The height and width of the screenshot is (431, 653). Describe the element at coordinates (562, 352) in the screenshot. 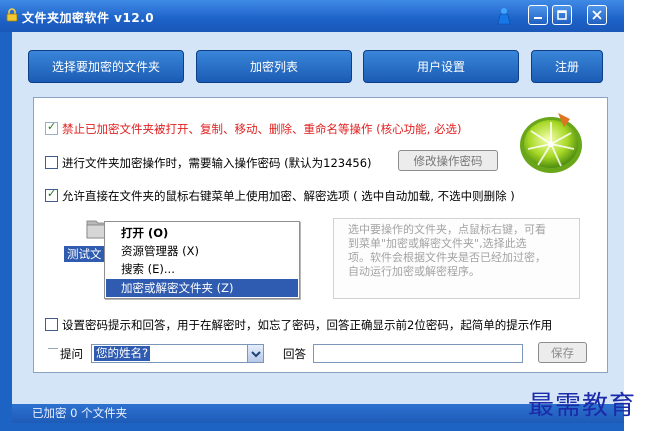

I see `save-button: 保存` at that location.